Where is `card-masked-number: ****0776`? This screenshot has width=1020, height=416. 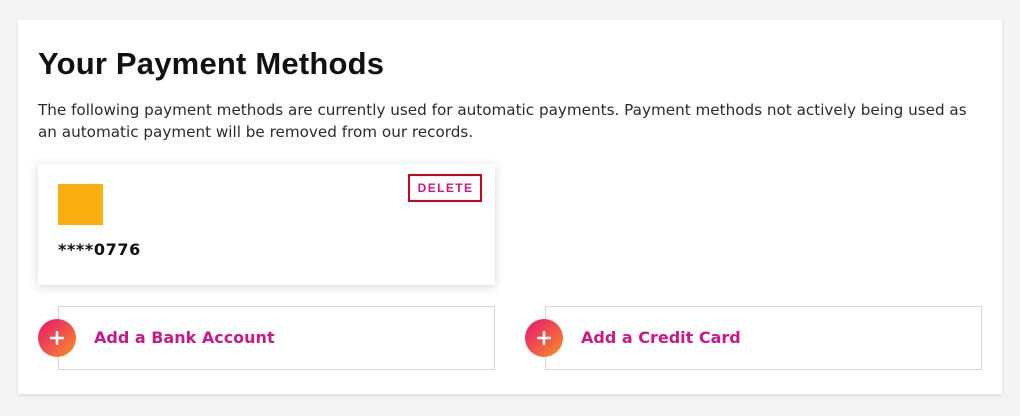
card-masked-number: ****0776 is located at coordinates (99, 249).